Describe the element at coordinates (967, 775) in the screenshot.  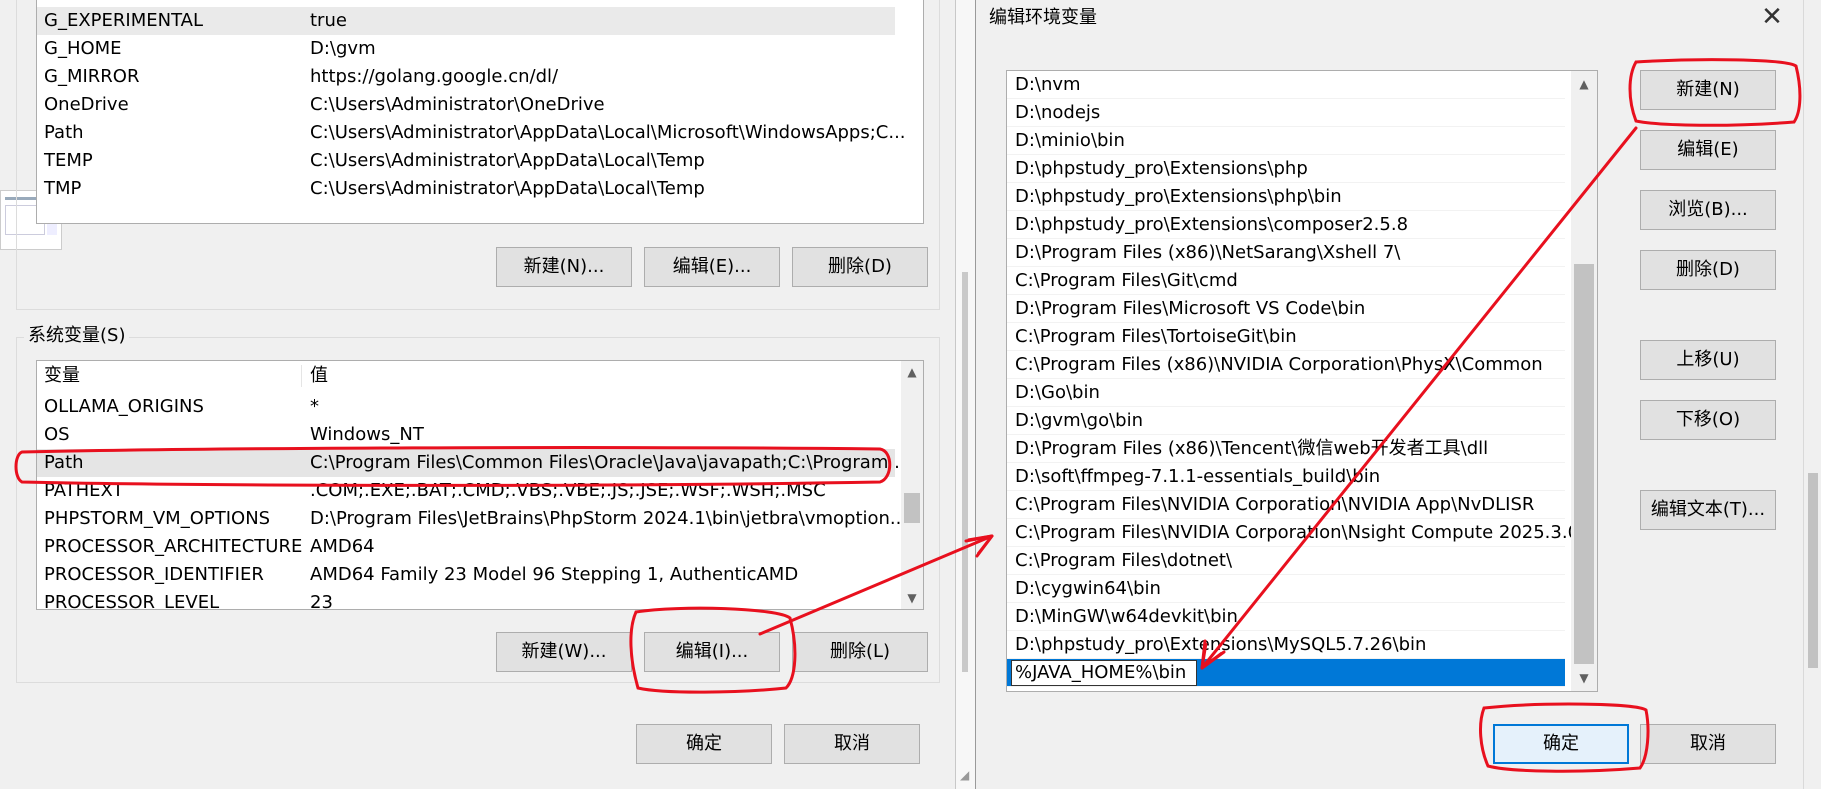
I see `resize-grip-icon: ◢` at that location.